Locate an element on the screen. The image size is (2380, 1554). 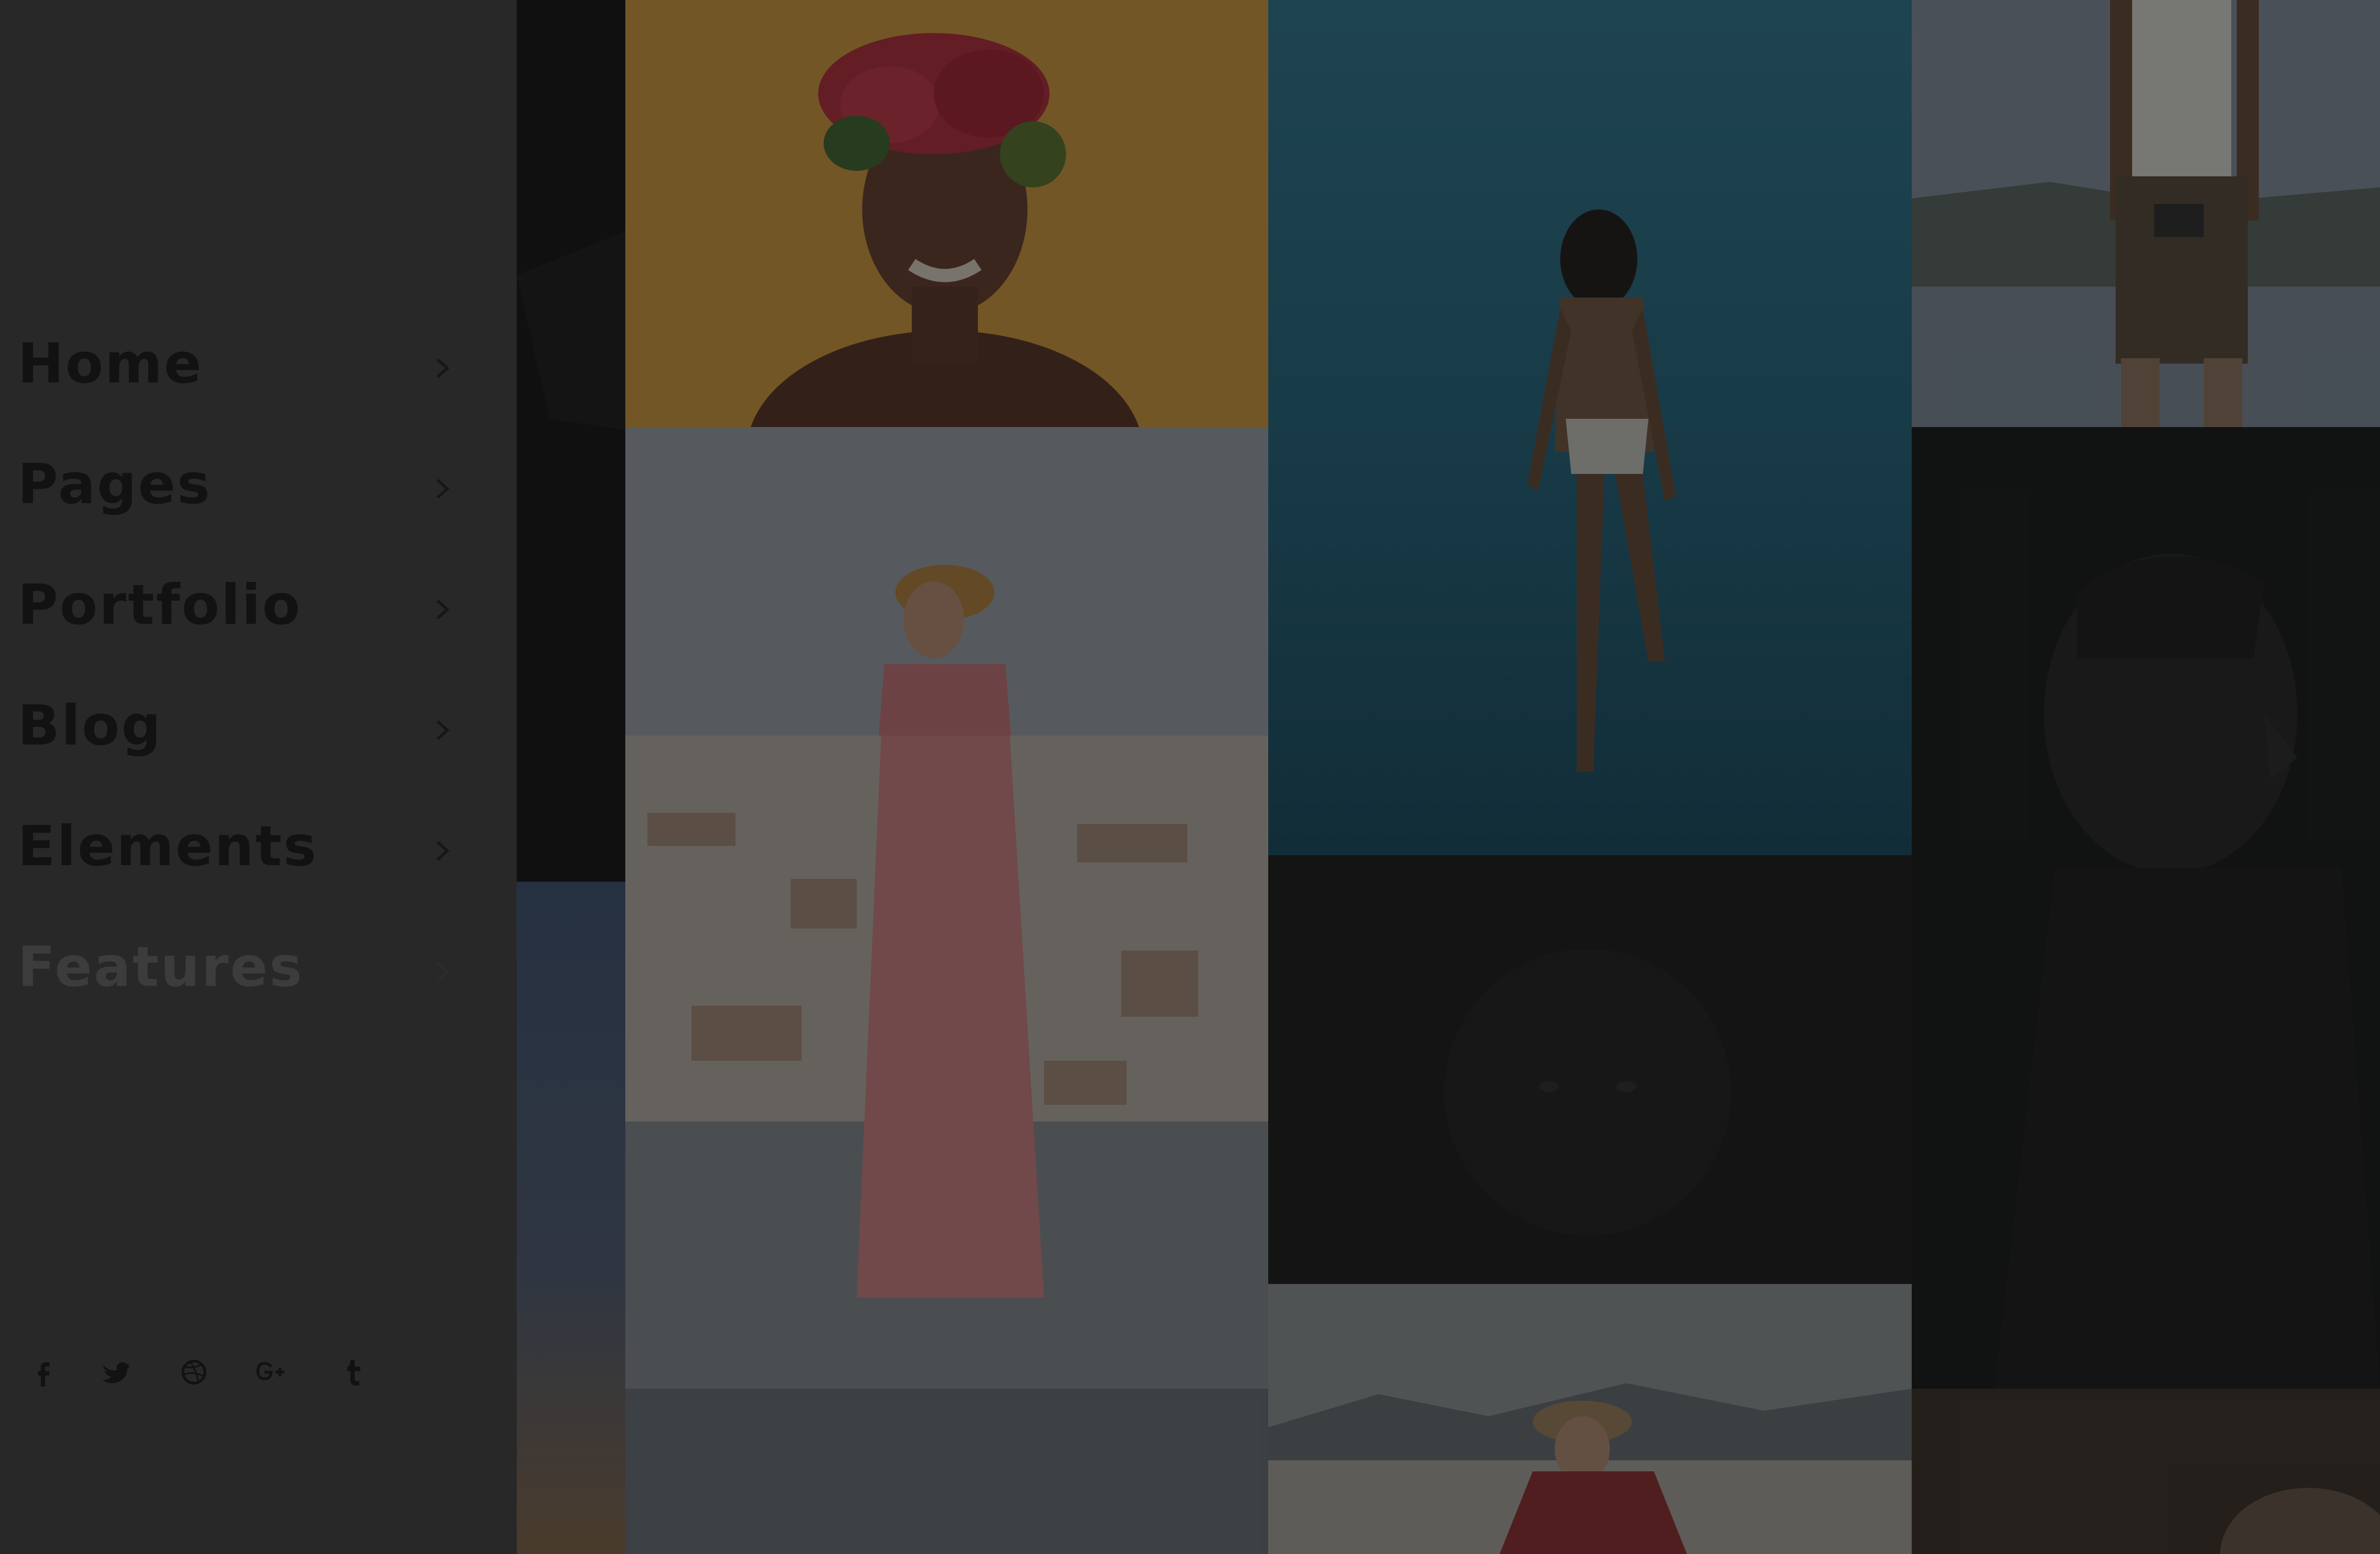
menu-item-features: Features is located at coordinates (258, 983).